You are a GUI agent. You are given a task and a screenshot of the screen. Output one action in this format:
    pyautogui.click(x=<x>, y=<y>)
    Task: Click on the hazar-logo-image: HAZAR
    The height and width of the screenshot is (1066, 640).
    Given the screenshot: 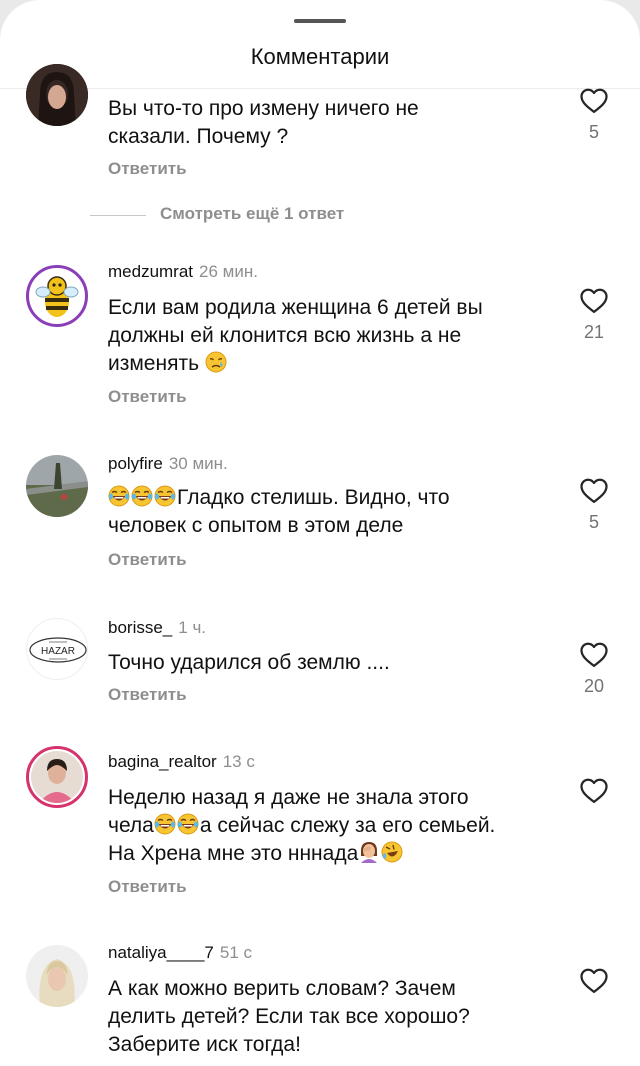 What is the action you would take?
    pyautogui.click(x=58, y=650)
    